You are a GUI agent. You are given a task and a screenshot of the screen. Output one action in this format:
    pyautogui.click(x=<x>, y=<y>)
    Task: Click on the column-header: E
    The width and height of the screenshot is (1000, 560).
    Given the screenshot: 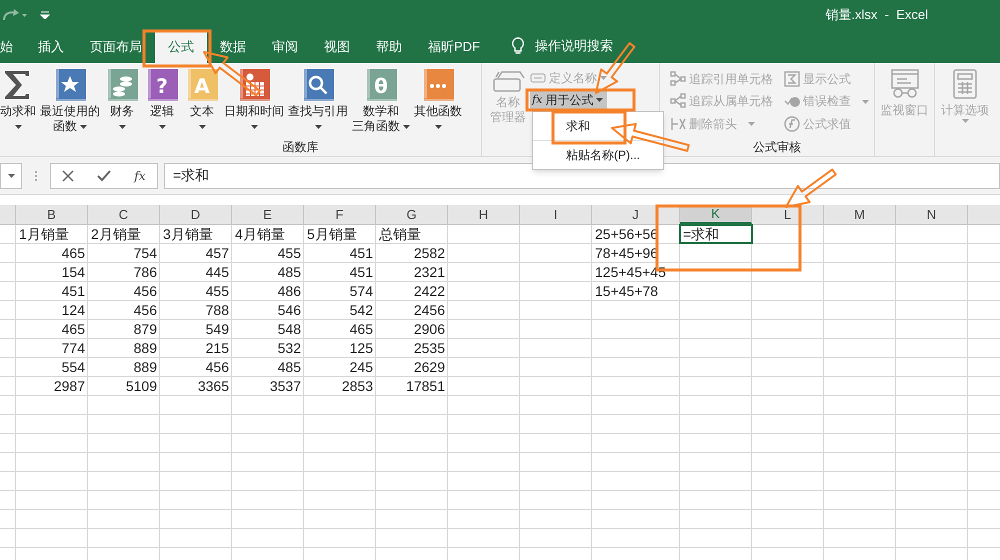 What is the action you would take?
    pyautogui.click(x=268, y=214)
    